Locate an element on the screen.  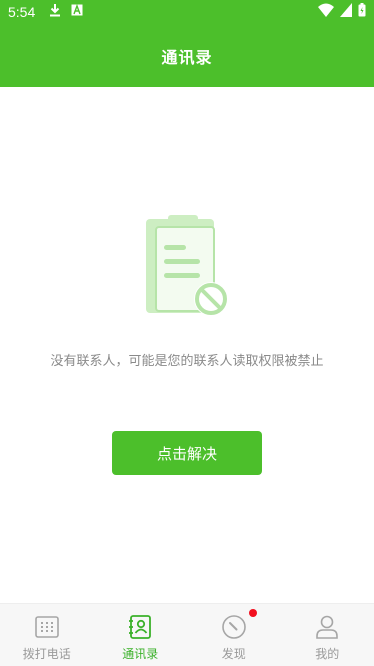
nav-item-discover: 发现 is located at coordinates (234, 635).